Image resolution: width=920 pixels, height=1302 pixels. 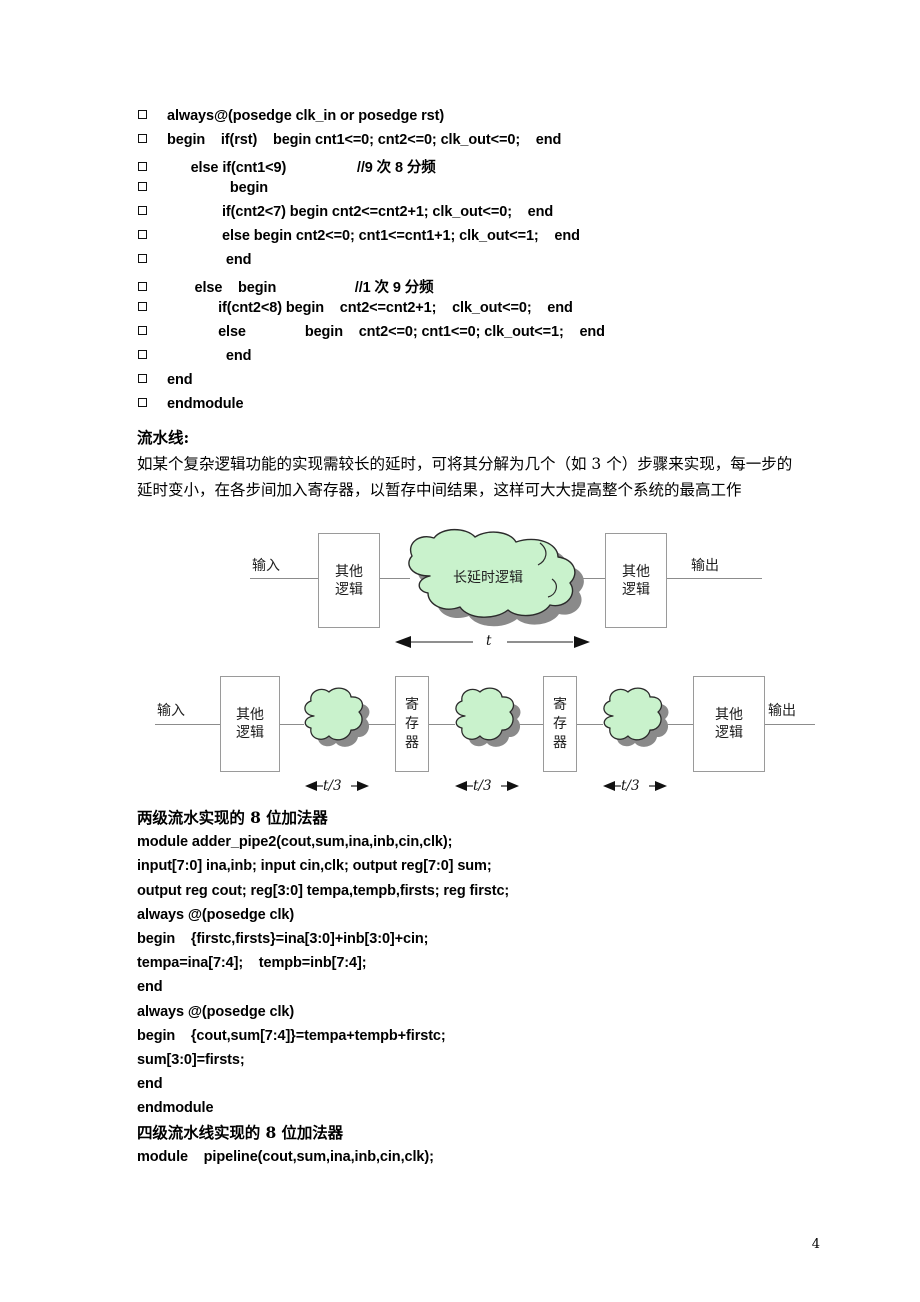 What do you see at coordinates (191, 1060) in the screenshot?
I see `code2-line: sum[3:0]=firsts;` at bounding box center [191, 1060].